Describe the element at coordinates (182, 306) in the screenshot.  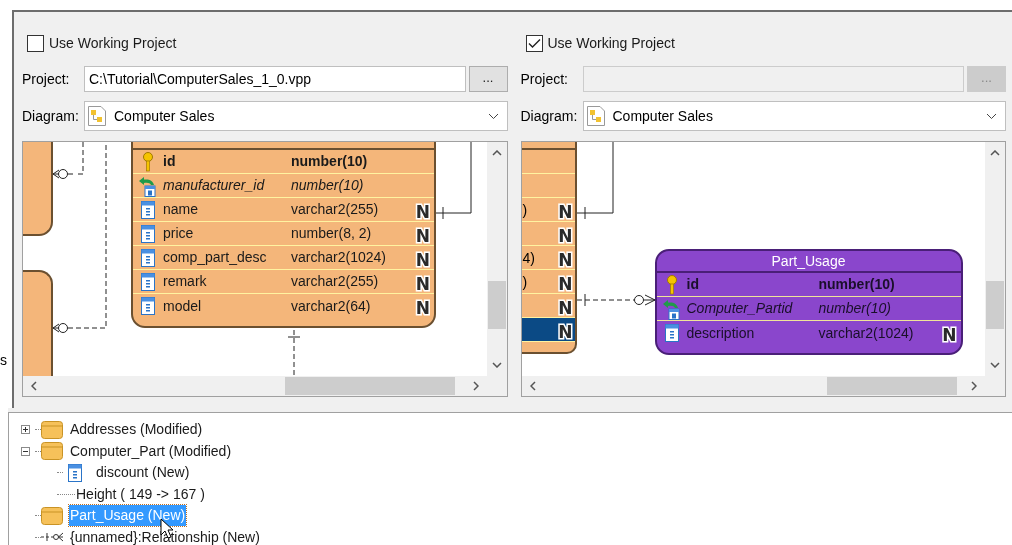
I see `column-name: model` at that location.